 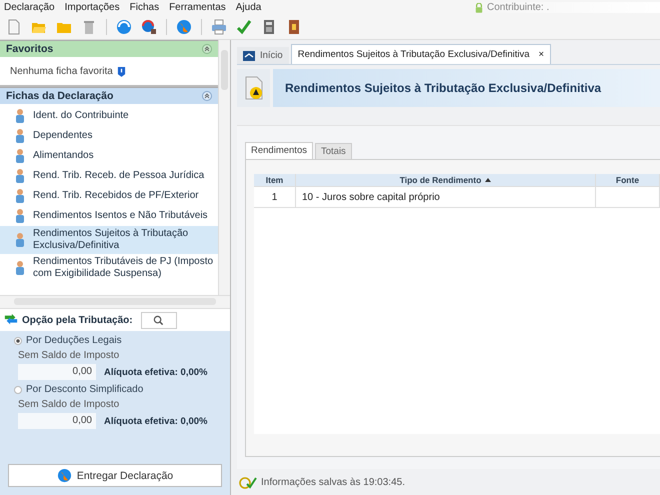 What do you see at coordinates (254, 88) in the screenshot?
I see `document-warning-icon` at bounding box center [254, 88].